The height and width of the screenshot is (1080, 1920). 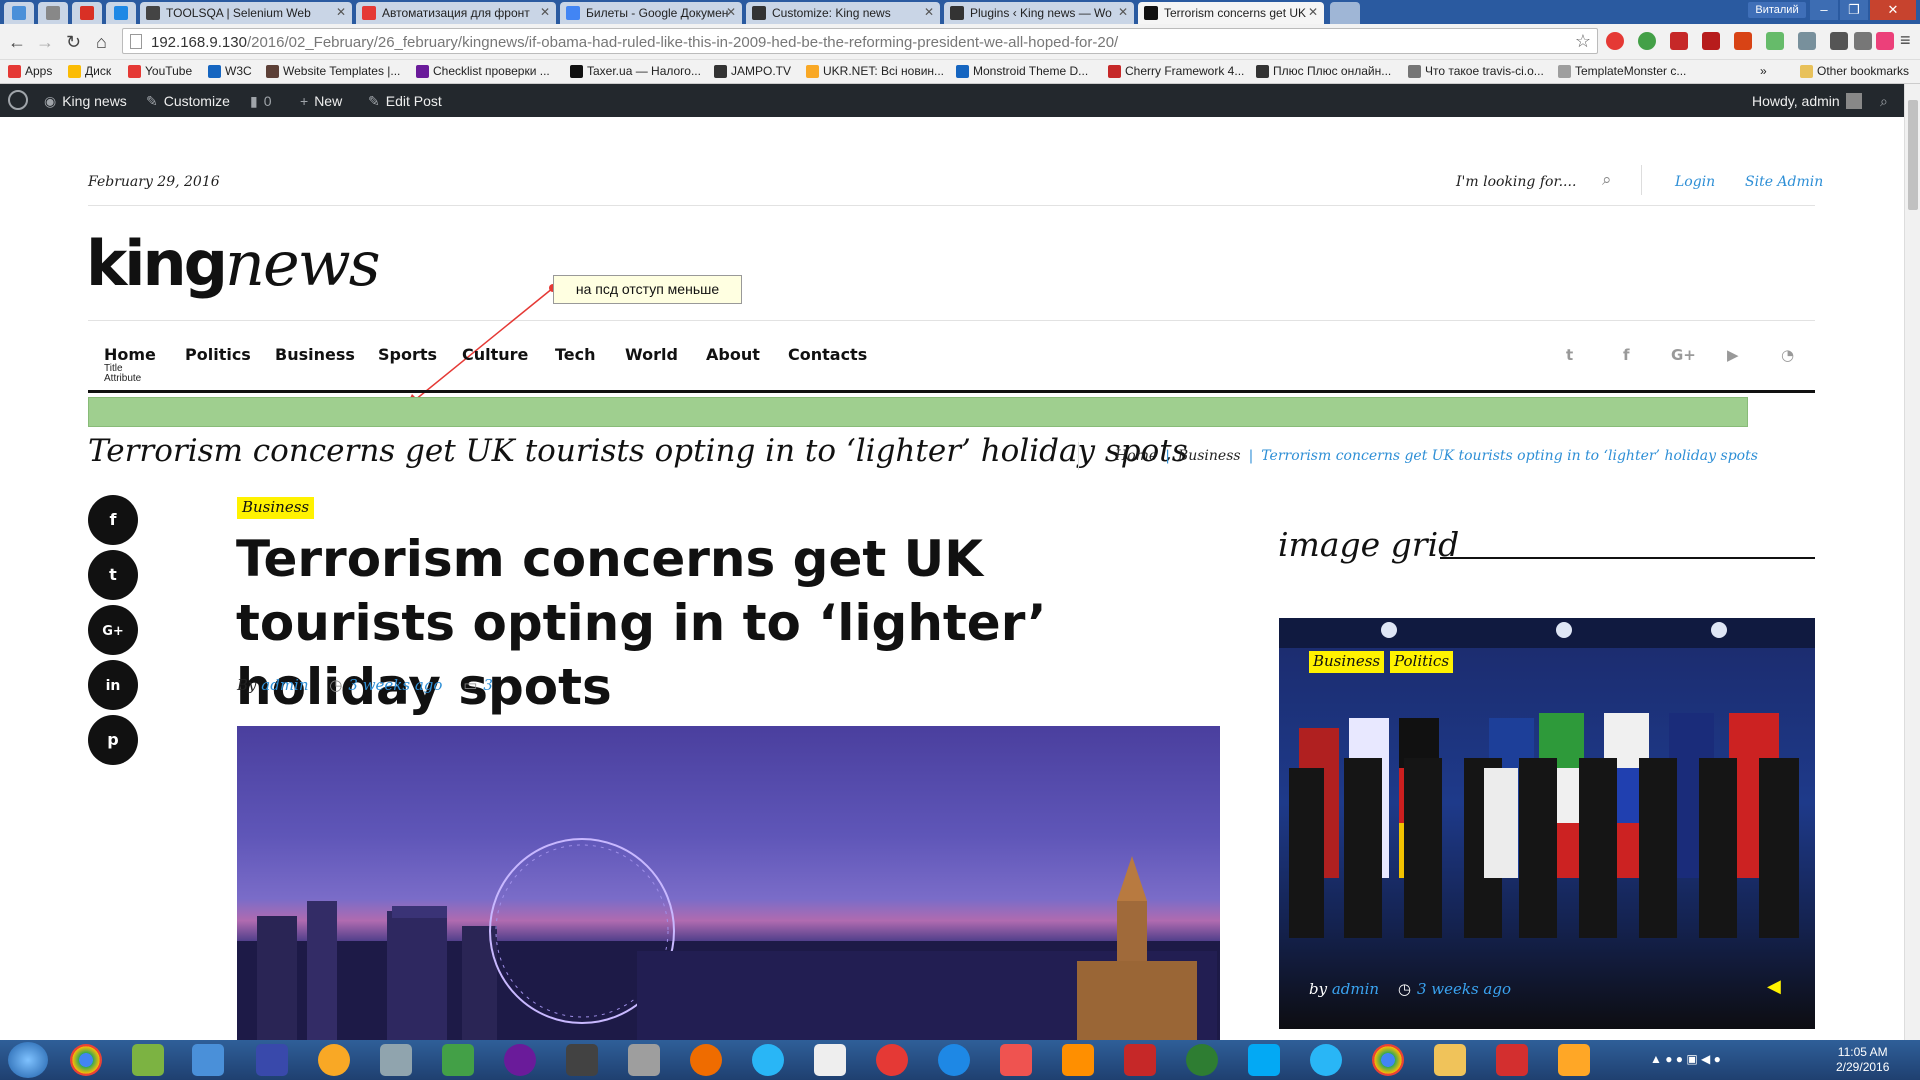 What do you see at coordinates (45, 42) in the screenshot?
I see `forward-icon: →` at bounding box center [45, 42].